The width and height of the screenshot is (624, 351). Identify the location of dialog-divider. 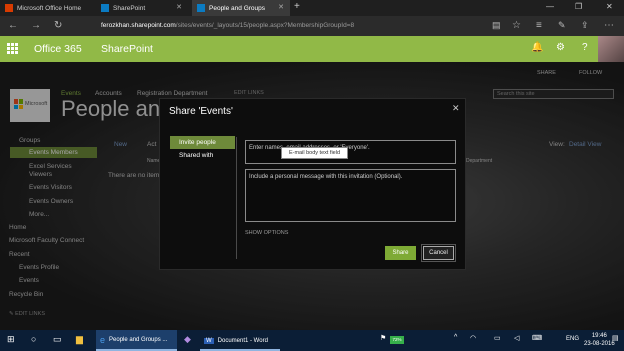
(236, 198).